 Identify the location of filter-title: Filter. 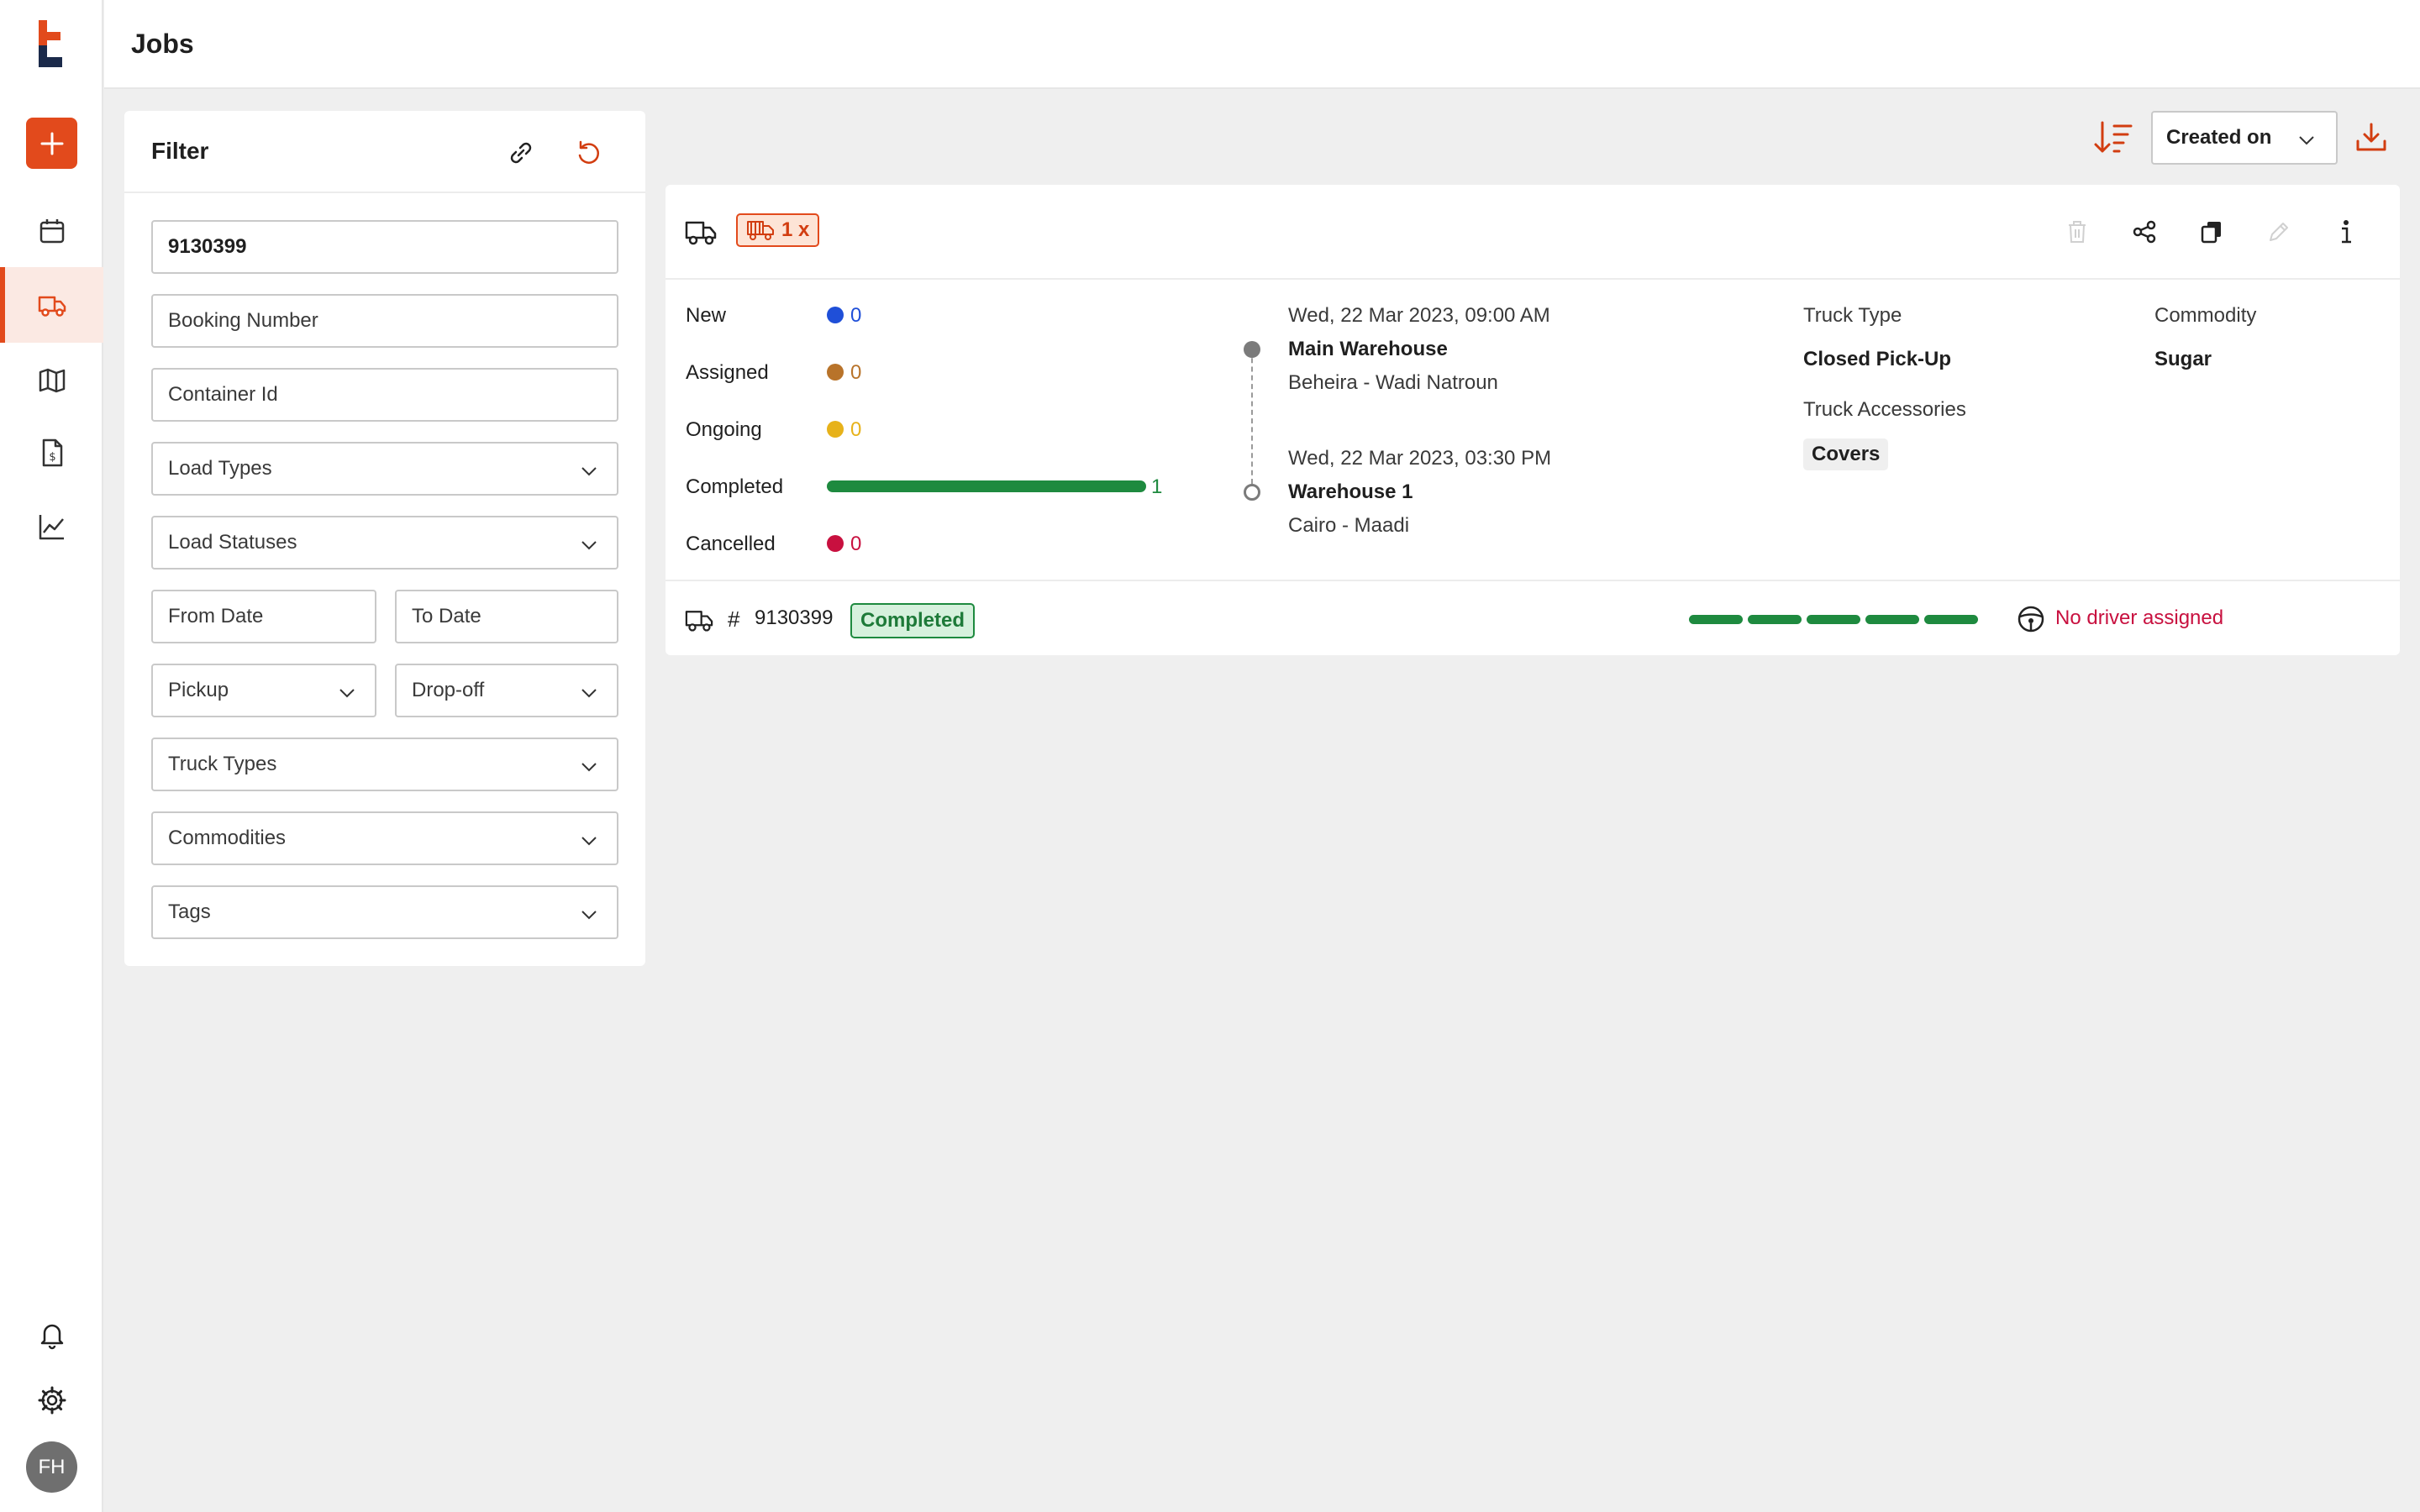
(180, 151).